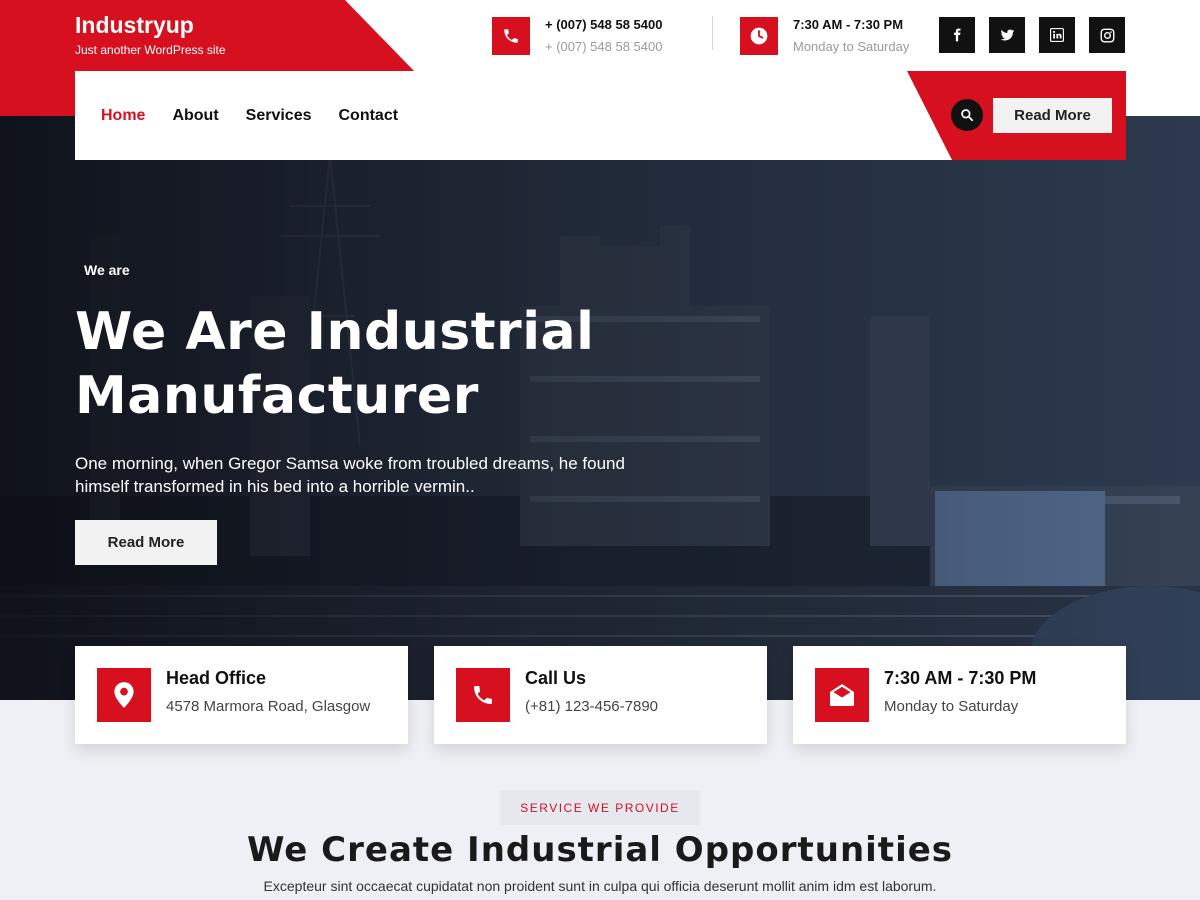 The height and width of the screenshot is (900, 1200). Describe the element at coordinates (600, 115) in the screenshot. I see `main-navigation: Home About Services Contact Read More` at that location.